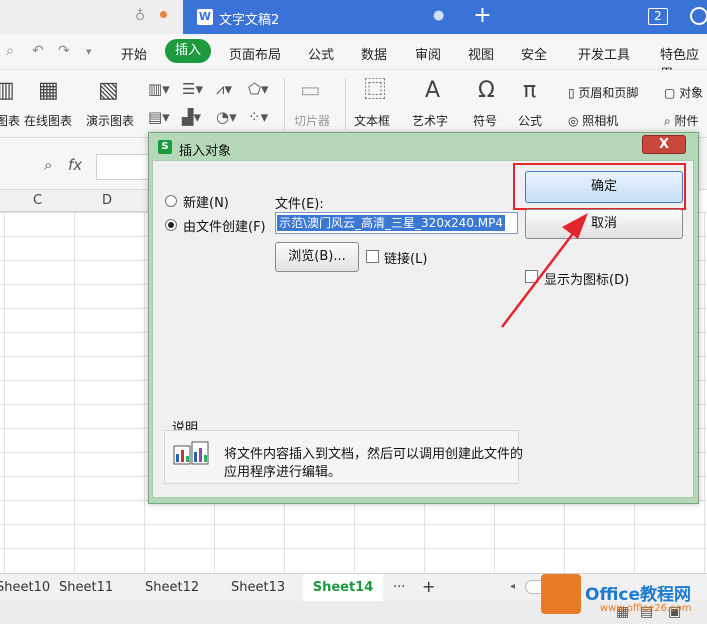 The height and width of the screenshot is (624, 707). Describe the element at coordinates (428, 586) in the screenshot. I see `add-sheet-button: +` at that location.